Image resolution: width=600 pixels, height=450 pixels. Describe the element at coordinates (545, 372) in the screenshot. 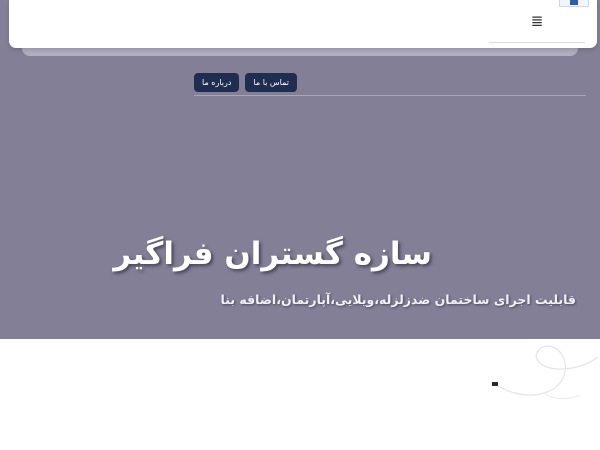

I see `curved-line-decoration-icon` at that location.